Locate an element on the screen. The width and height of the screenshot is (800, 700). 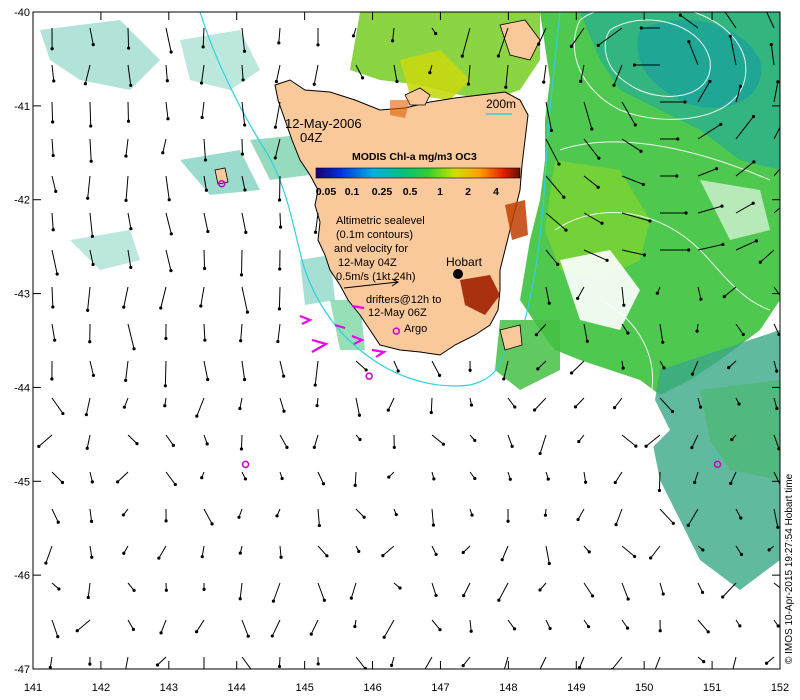
lat-tick-label: -42 is located at coordinates (22, 201).